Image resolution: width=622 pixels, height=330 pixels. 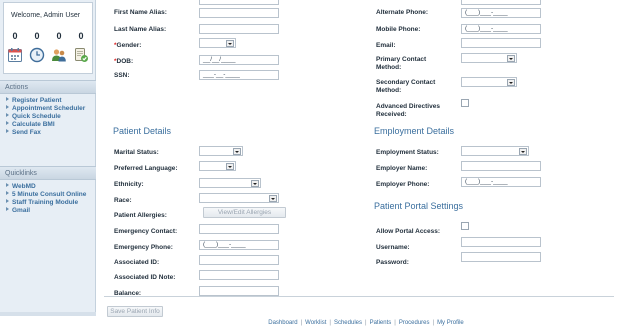 What do you see at coordinates (37, 55) in the screenshot?
I see `clock-icon` at bounding box center [37, 55].